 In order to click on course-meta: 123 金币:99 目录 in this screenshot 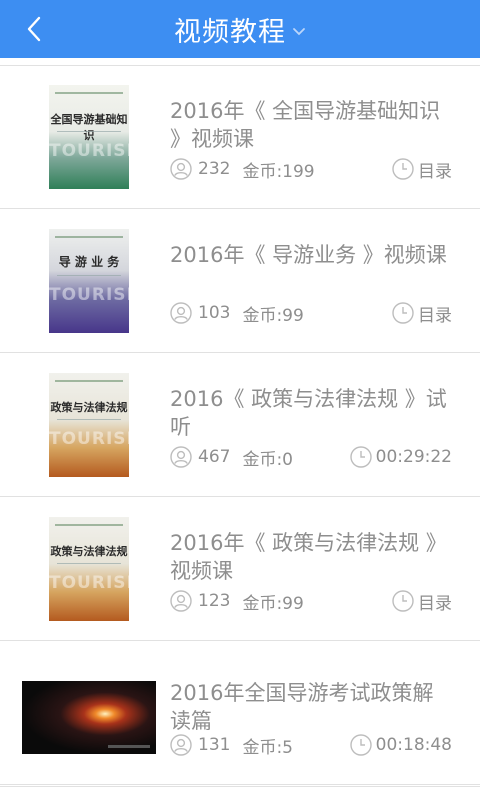, I will do `click(311, 601)`.